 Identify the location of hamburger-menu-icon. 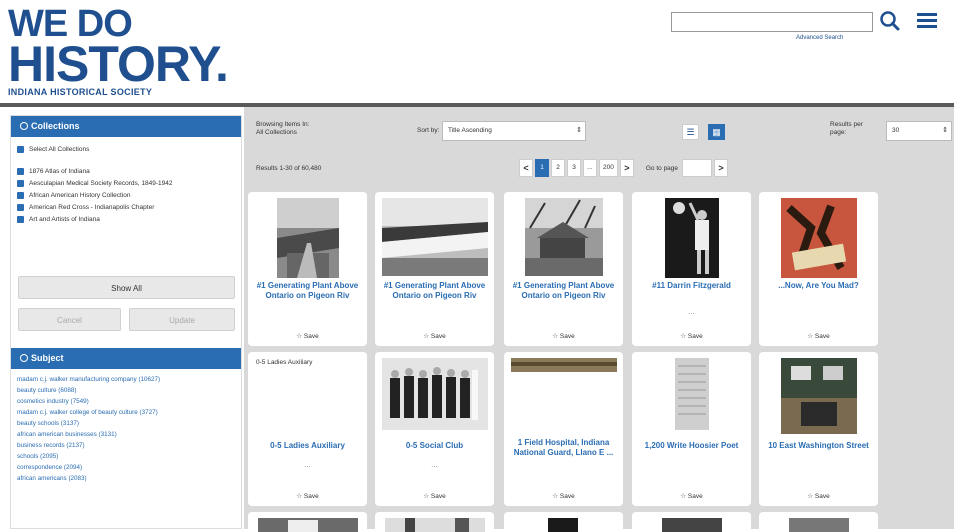
(927, 21).